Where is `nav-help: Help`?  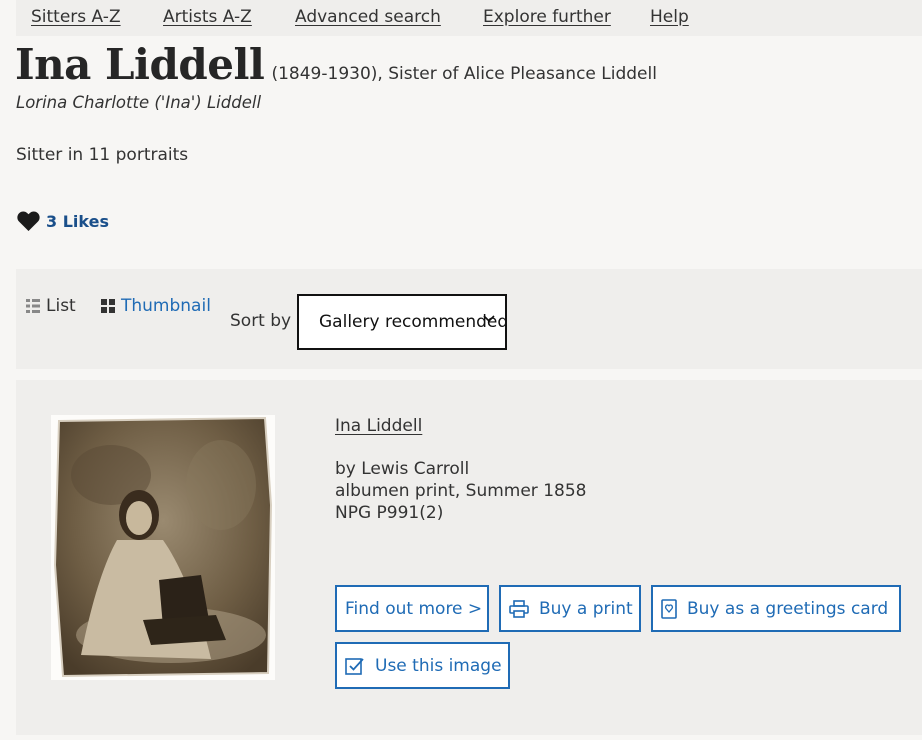 nav-help: Help is located at coordinates (669, 17).